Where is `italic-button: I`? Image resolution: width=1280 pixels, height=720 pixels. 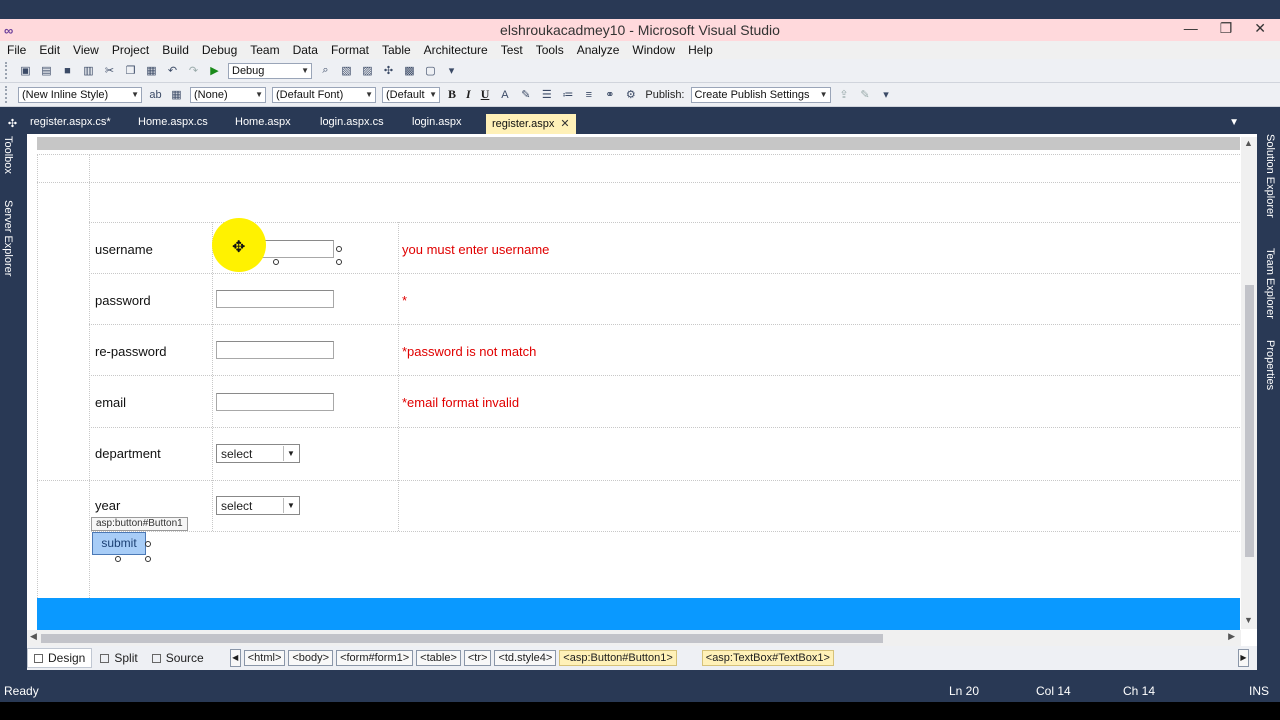
italic-button: I is located at coordinates (468, 94).